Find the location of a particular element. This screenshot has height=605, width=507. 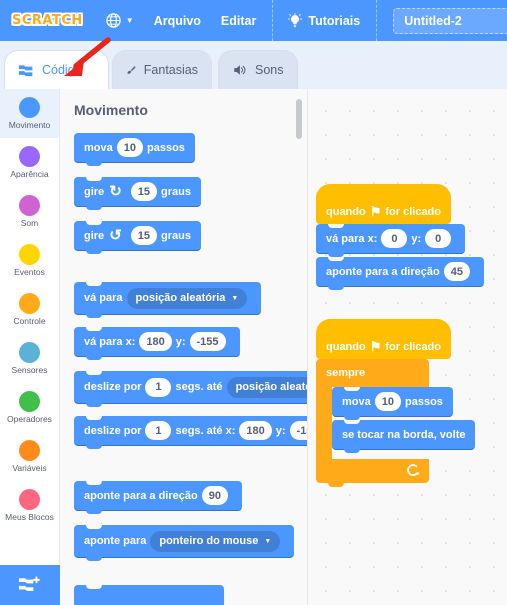

sidebar-item-meus-blocos: Meus Blocos is located at coordinates (29, 505).